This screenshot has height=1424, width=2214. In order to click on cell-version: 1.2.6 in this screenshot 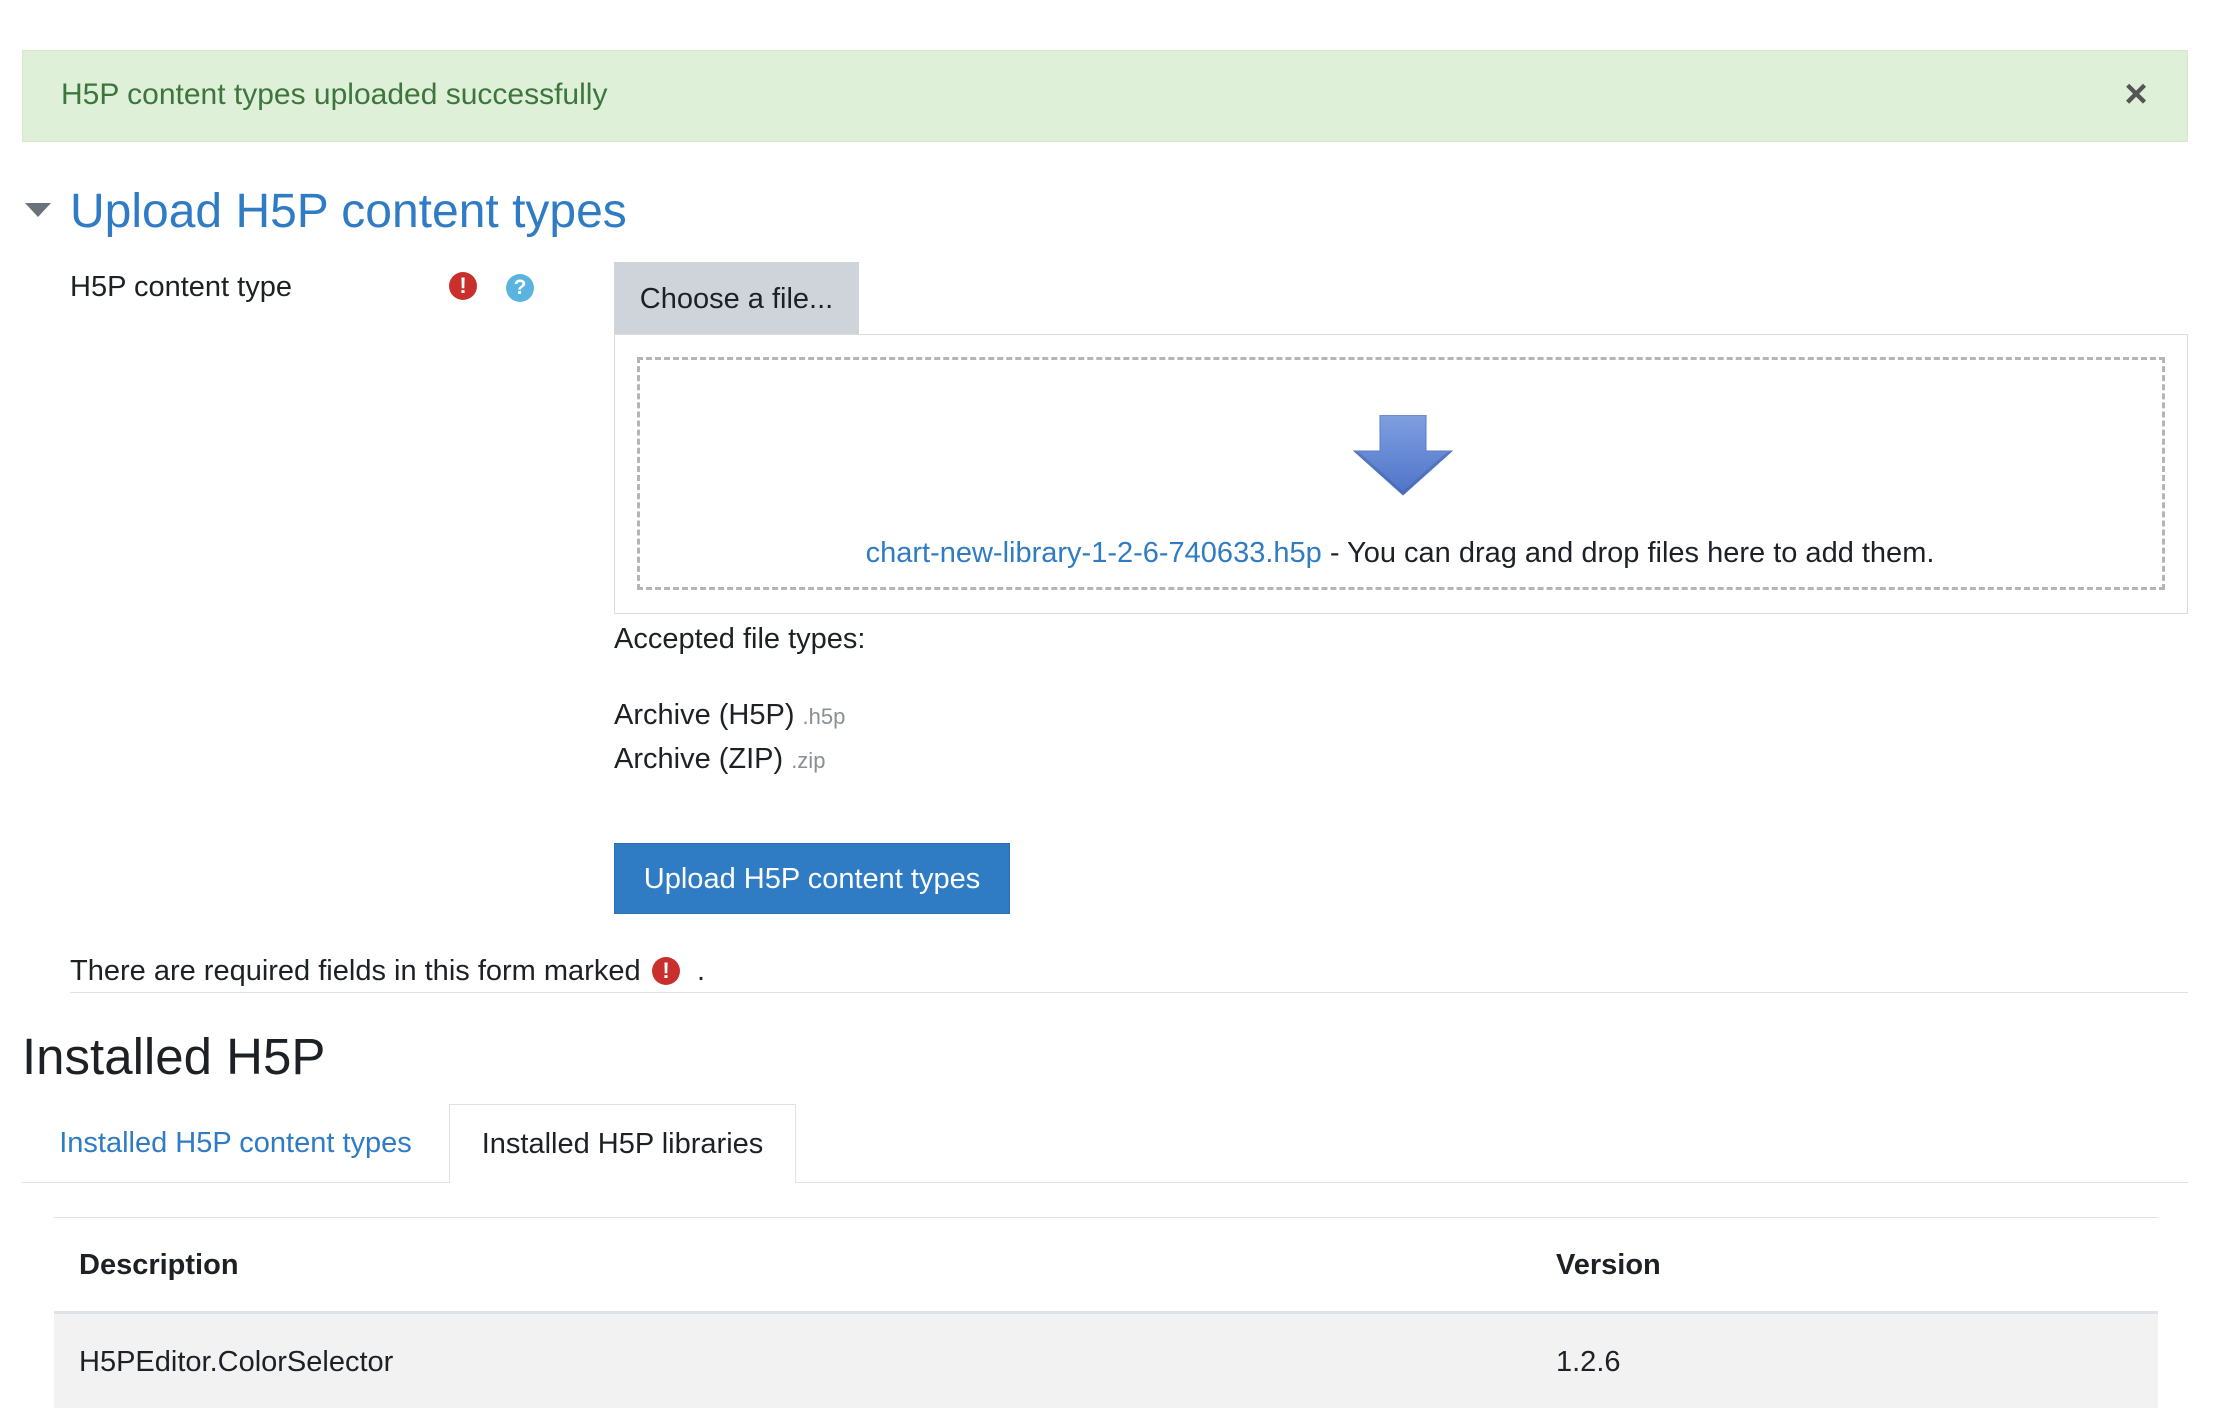, I will do `click(1588, 1362)`.